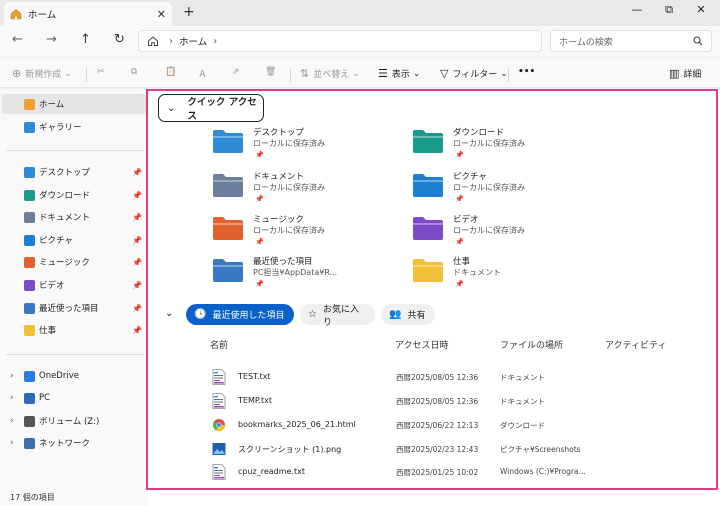 The width and height of the screenshot is (720, 506). Describe the element at coordinates (74, 240) in the screenshot. I see `sidebar-item-pinned: ピクチャ 📌` at that location.